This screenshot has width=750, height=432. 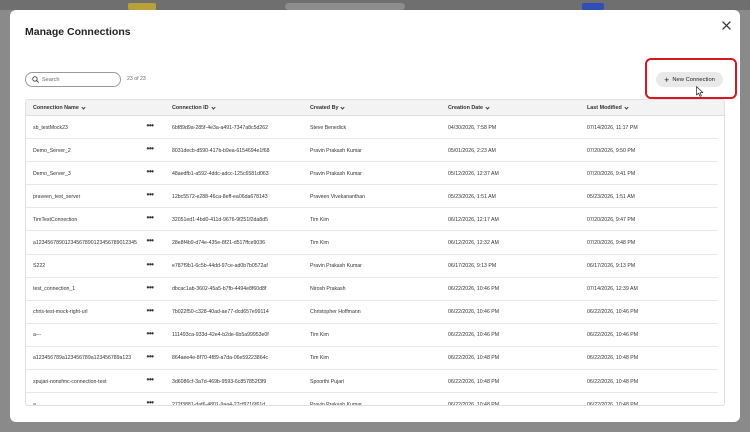 What do you see at coordinates (78, 32) in the screenshot?
I see `dialog-title: Manage Connections` at bounding box center [78, 32].